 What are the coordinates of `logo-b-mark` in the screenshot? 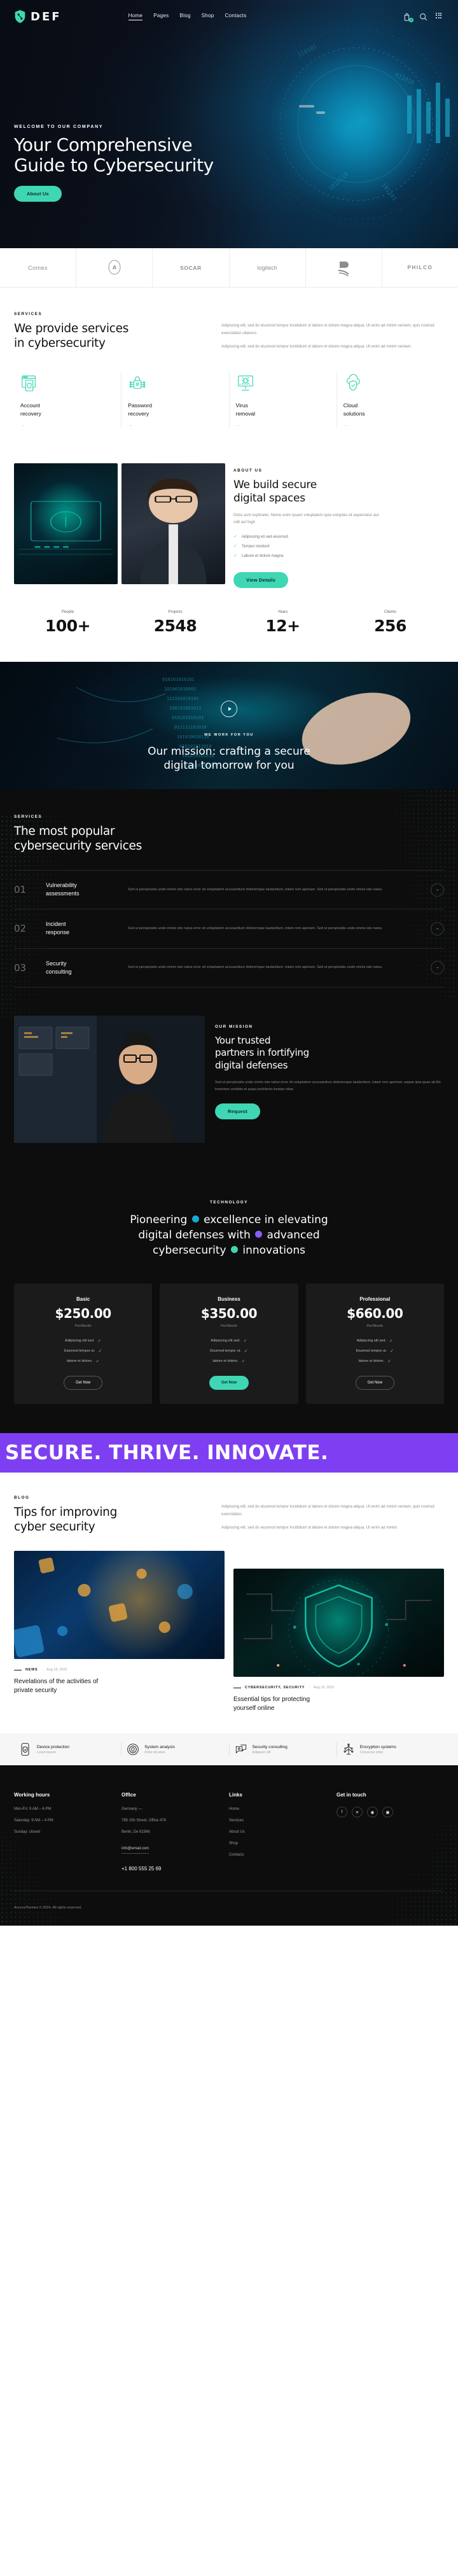 It's located at (344, 267).